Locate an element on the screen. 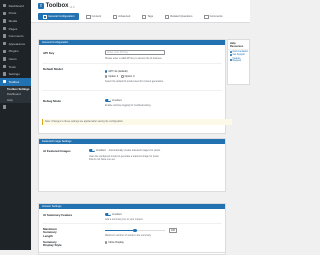 This screenshot has height=255, width=320. field-label: Summary Display Style is located at coordinates (54, 244).